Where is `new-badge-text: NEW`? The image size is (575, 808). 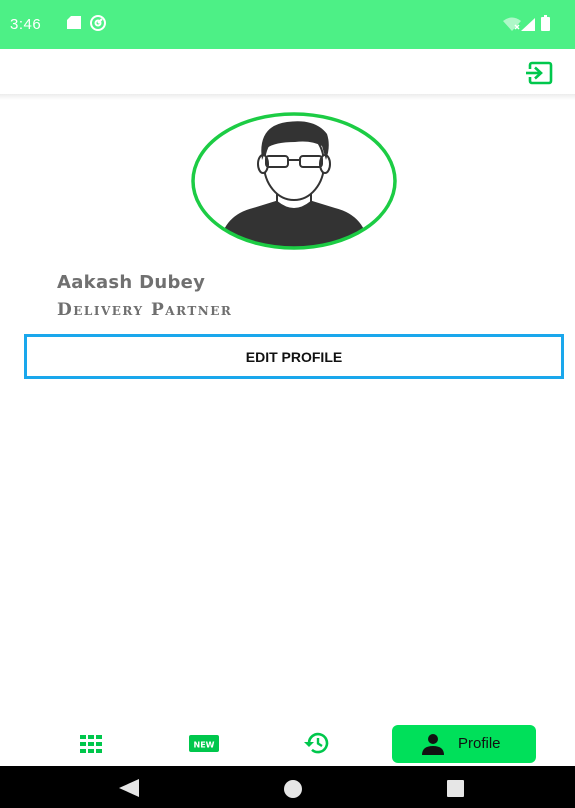
new-badge-text: NEW is located at coordinates (204, 745).